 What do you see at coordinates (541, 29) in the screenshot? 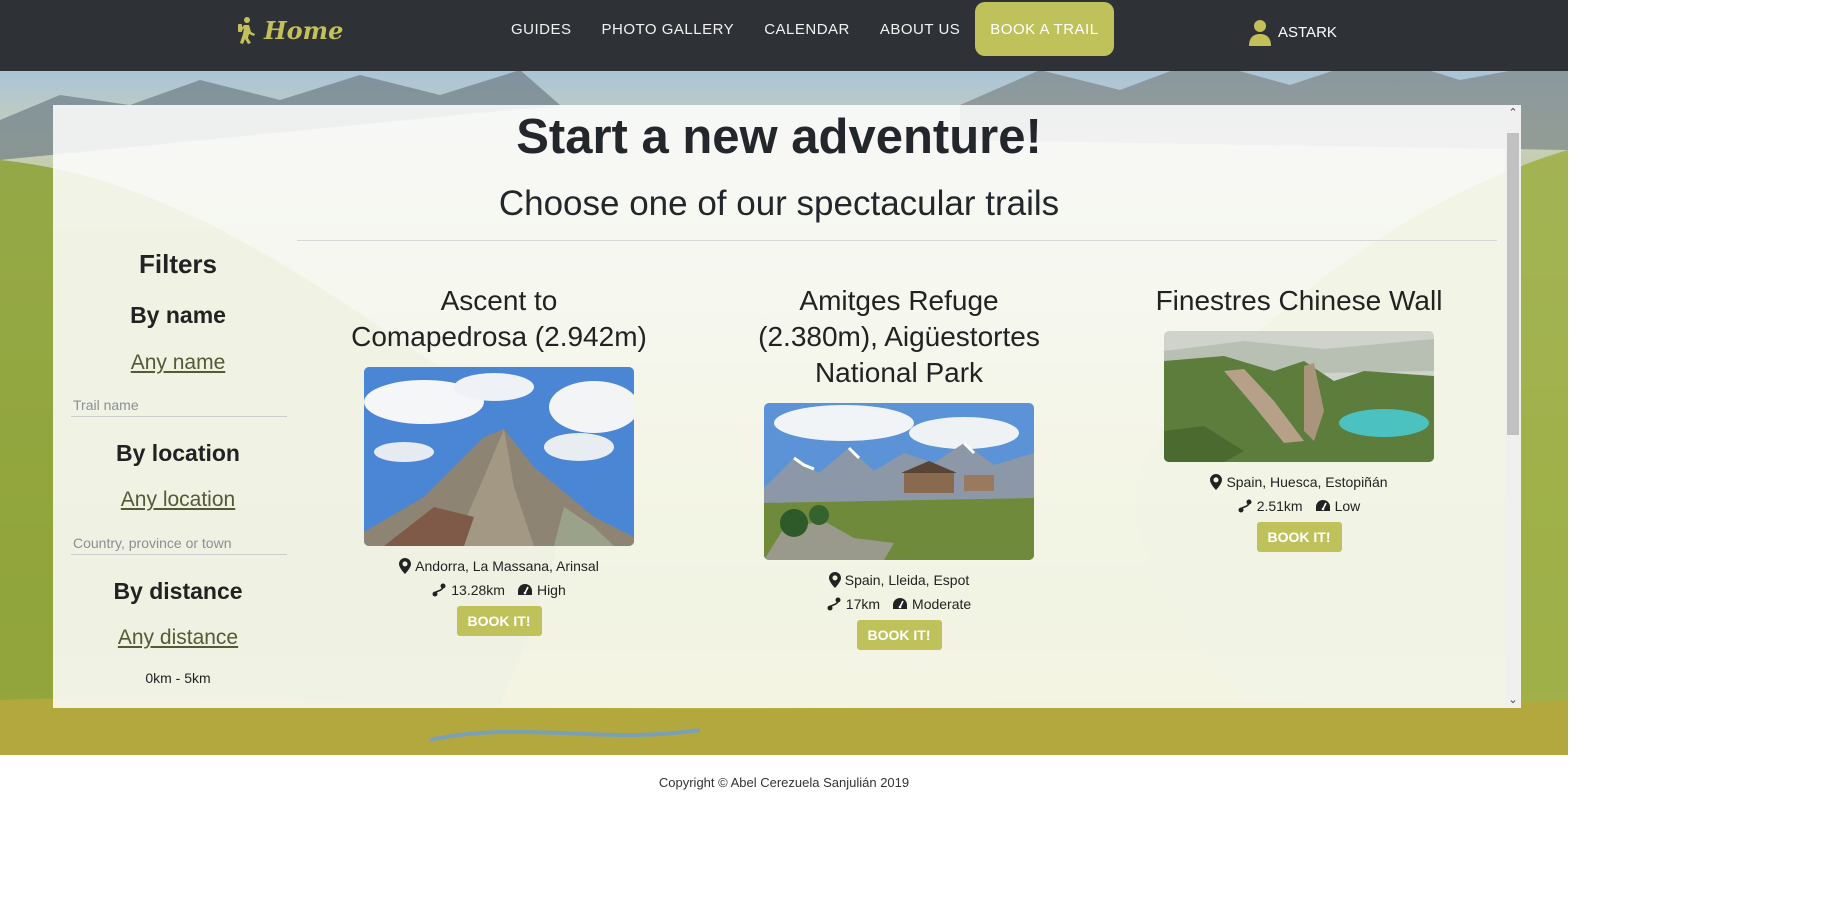
I see `nav-guides: GUIDES` at bounding box center [541, 29].